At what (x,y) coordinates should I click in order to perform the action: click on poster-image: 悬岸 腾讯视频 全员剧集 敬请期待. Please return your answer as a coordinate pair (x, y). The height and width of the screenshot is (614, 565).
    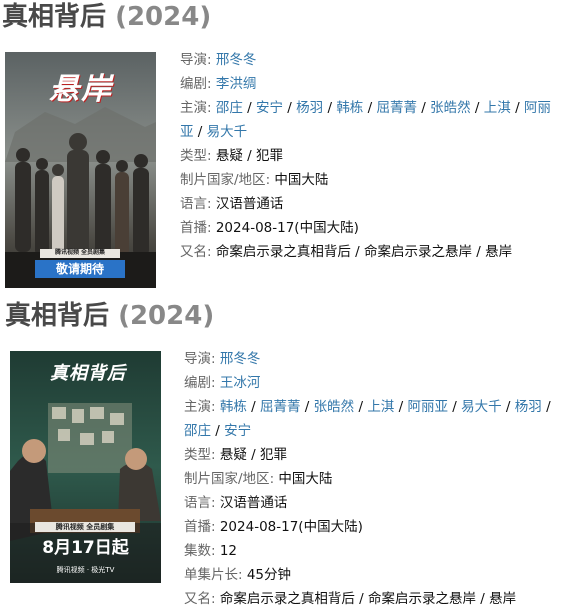
    Looking at the image, I should click on (80, 170).